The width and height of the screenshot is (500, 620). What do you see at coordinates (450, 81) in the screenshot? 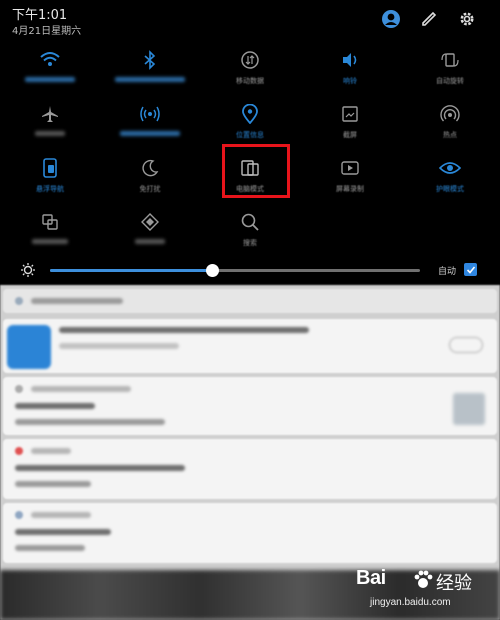
I see `tile-label: 自动旋转` at bounding box center [450, 81].